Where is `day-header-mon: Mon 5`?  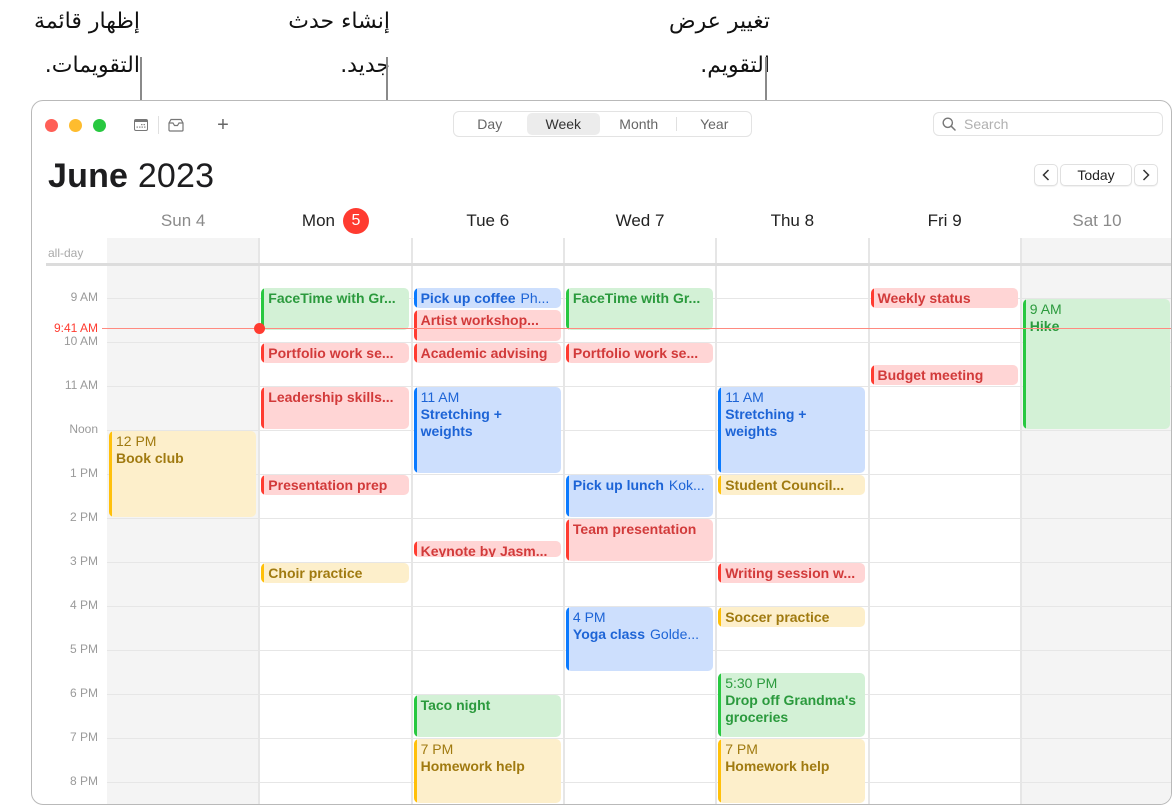 day-header-mon: Mon 5 is located at coordinates (335, 221).